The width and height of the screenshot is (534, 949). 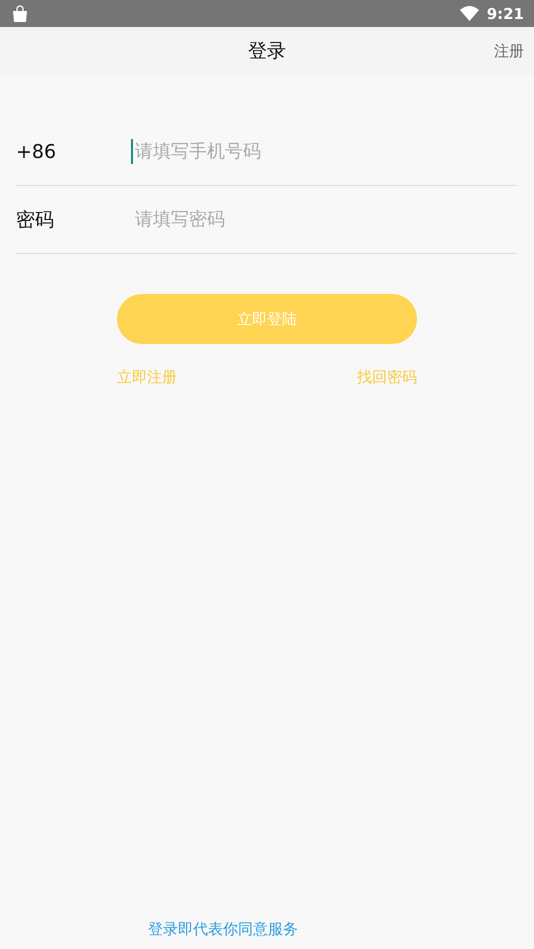 I want to click on register-link: 注册, so click(x=509, y=51).